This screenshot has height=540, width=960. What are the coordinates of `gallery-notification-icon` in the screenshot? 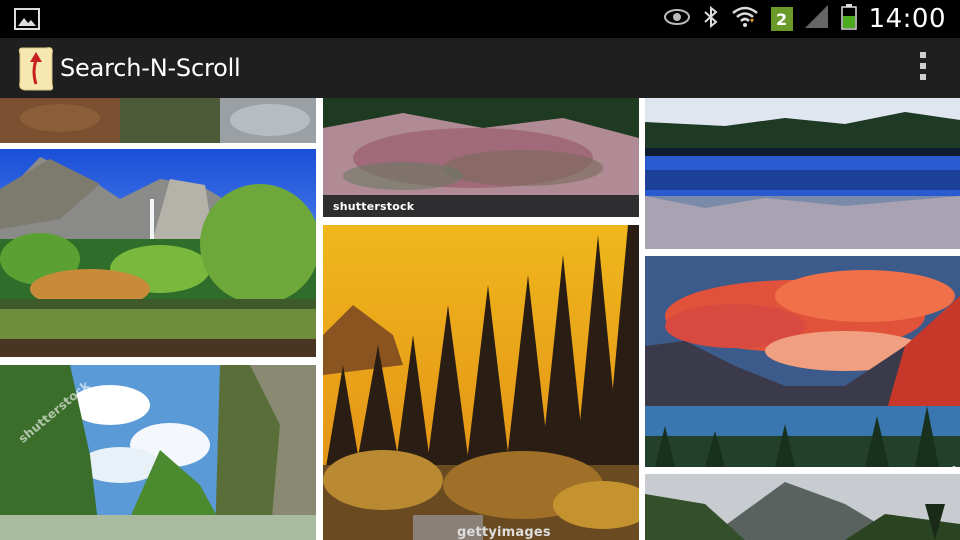 It's located at (27, 21).